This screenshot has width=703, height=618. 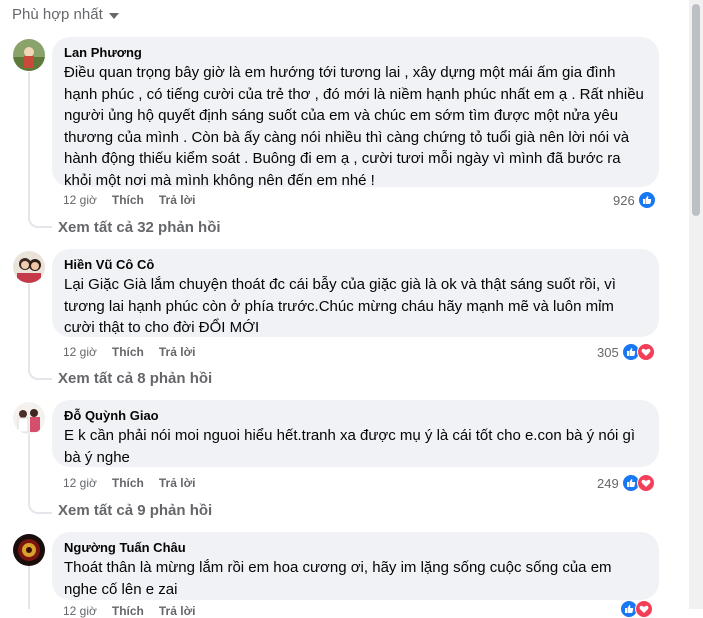 I want to click on scrollbar-thumb, so click(x=696, y=110).